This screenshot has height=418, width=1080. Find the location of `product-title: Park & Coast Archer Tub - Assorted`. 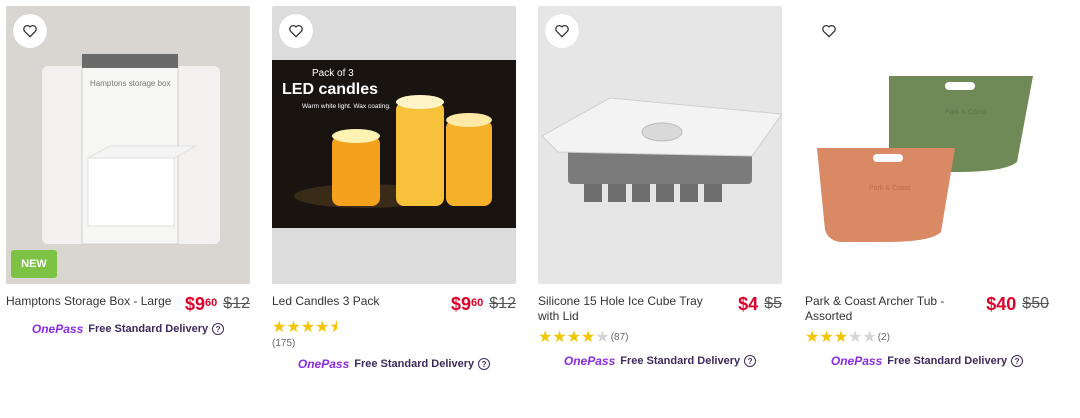

product-title: Park & Coast Archer Tub - Assorted is located at coordinates (895, 309).